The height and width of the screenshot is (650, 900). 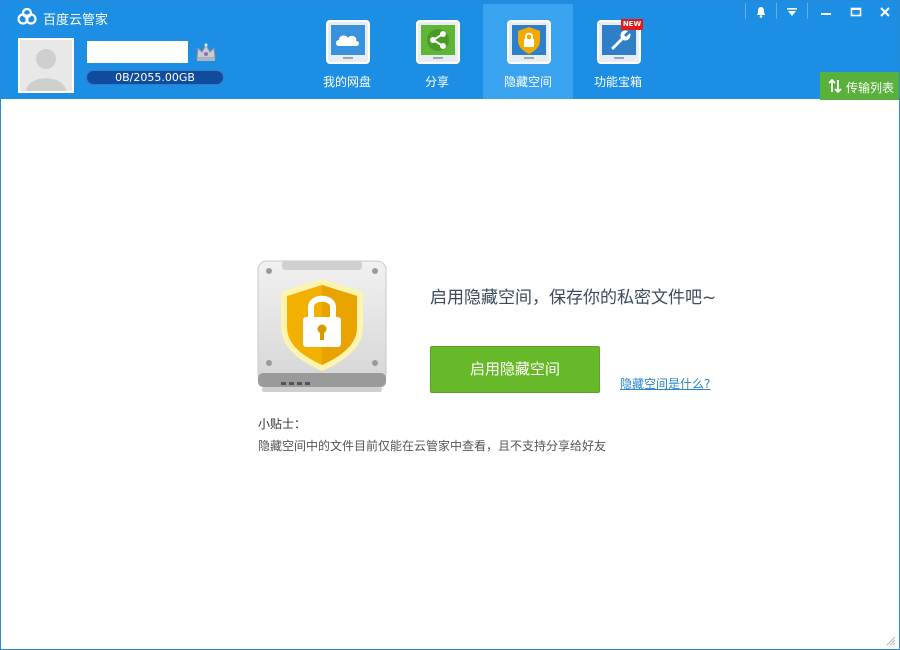 What do you see at coordinates (27, 16) in the screenshot?
I see `baidu-cloud-logo-icon` at bounding box center [27, 16].